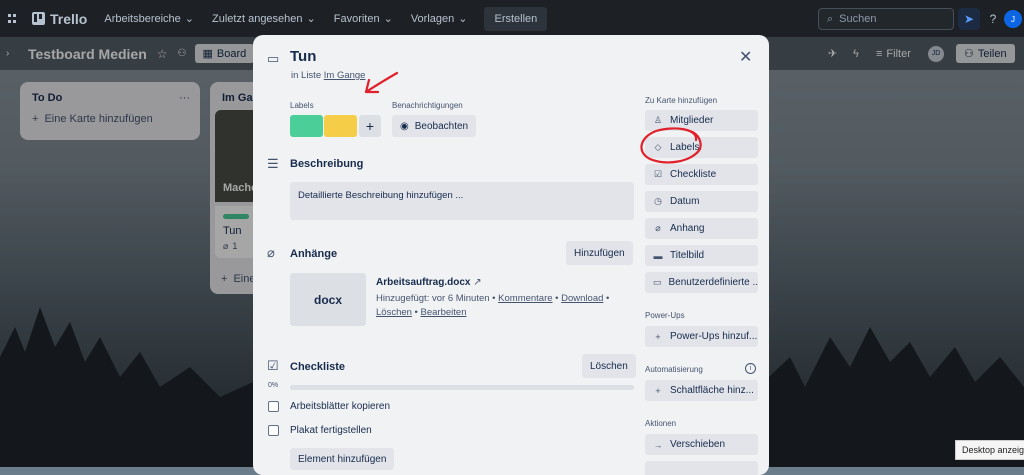 The image size is (1024, 475). What do you see at coordinates (427, 105) in the screenshot?
I see `notifications-heading: Benachrichtigungen` at bounding box center [427, 105].